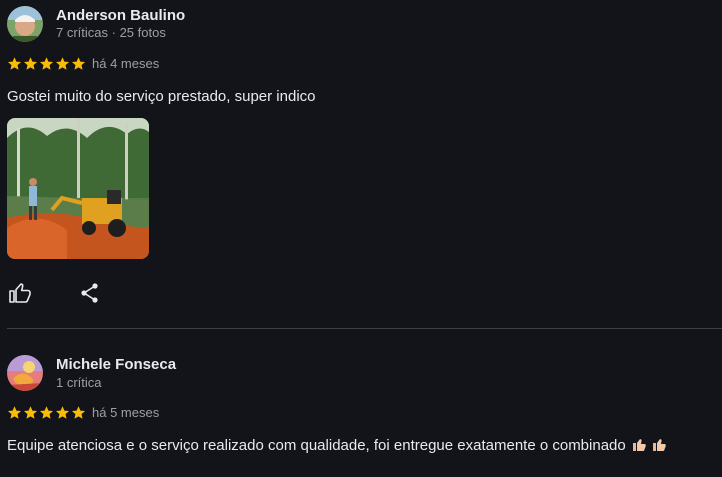 The width and height of the screenshot is (722, 477). Describe the element at coordinates (111, 32) in the screenshot. I see `reviewer-meta: 7 críticas · 25 fotos` at that location.